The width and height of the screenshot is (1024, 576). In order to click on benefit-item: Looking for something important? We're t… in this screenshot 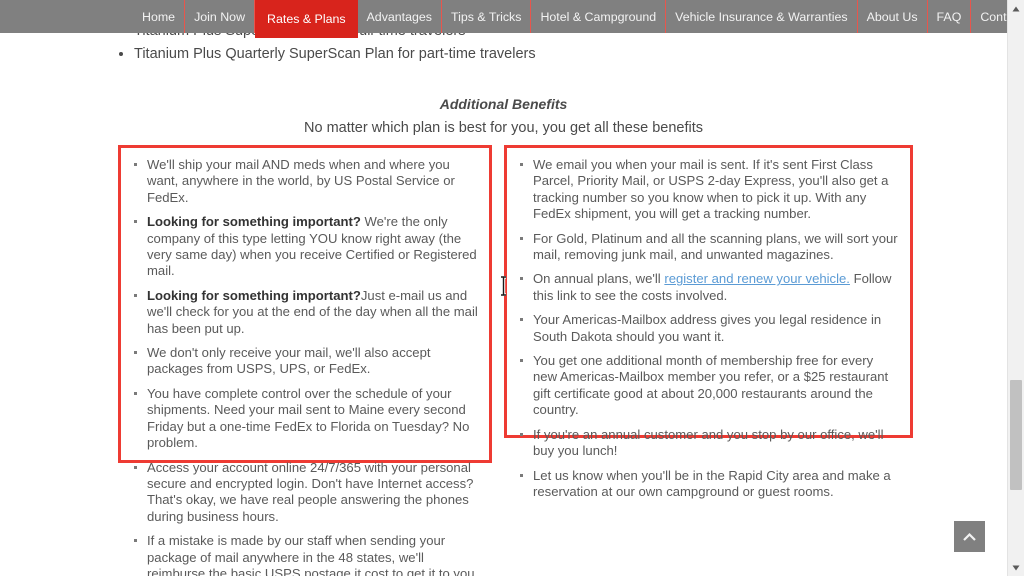, I will do `click(306, 247)`.